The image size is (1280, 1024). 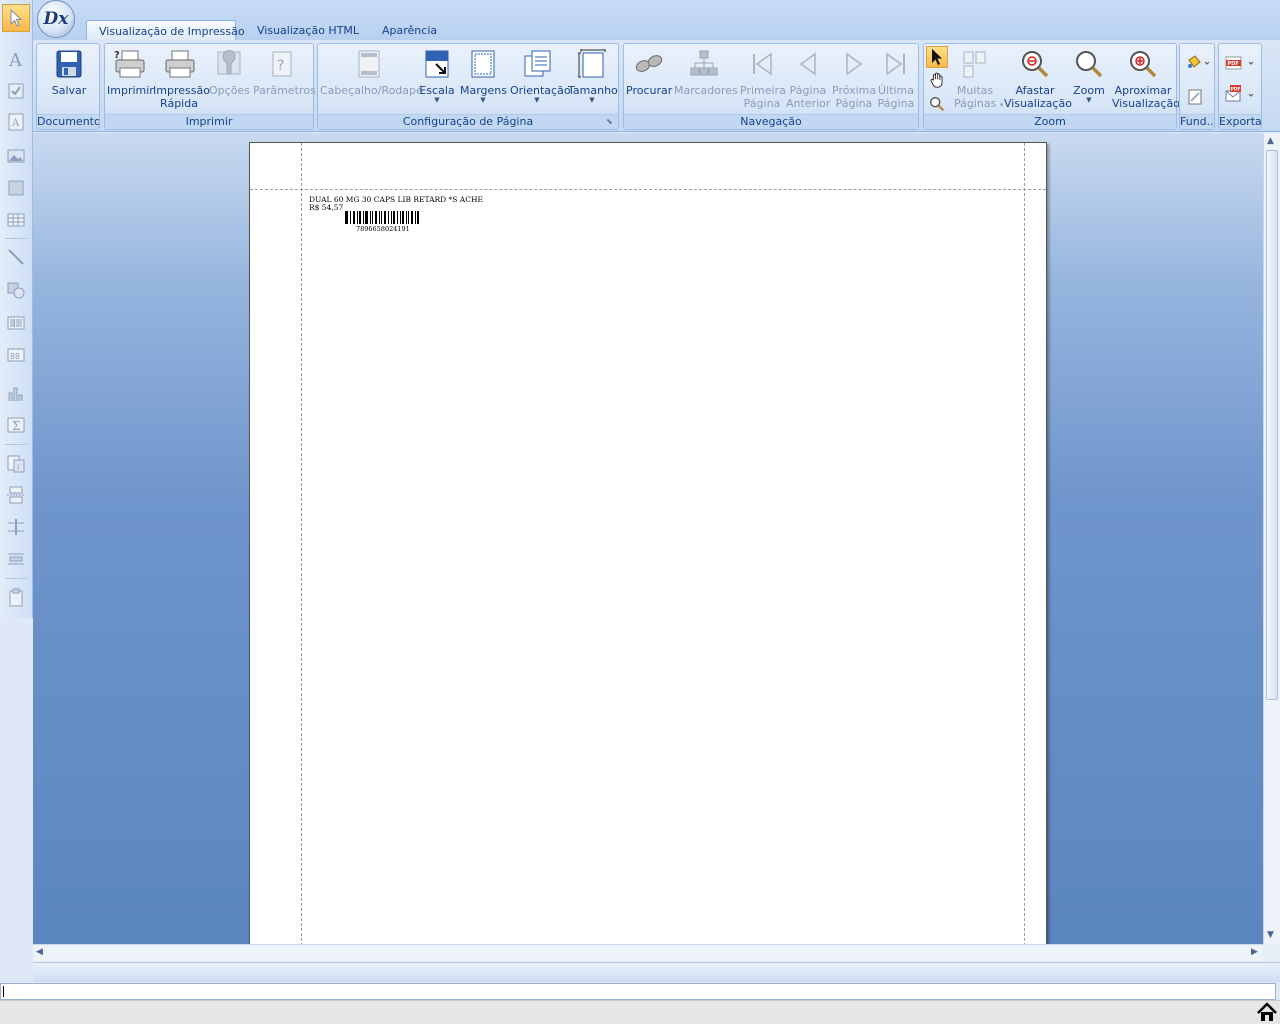 I want to click on group-exportar: PDF PDF Exportar, so click(x=1240, y=86).